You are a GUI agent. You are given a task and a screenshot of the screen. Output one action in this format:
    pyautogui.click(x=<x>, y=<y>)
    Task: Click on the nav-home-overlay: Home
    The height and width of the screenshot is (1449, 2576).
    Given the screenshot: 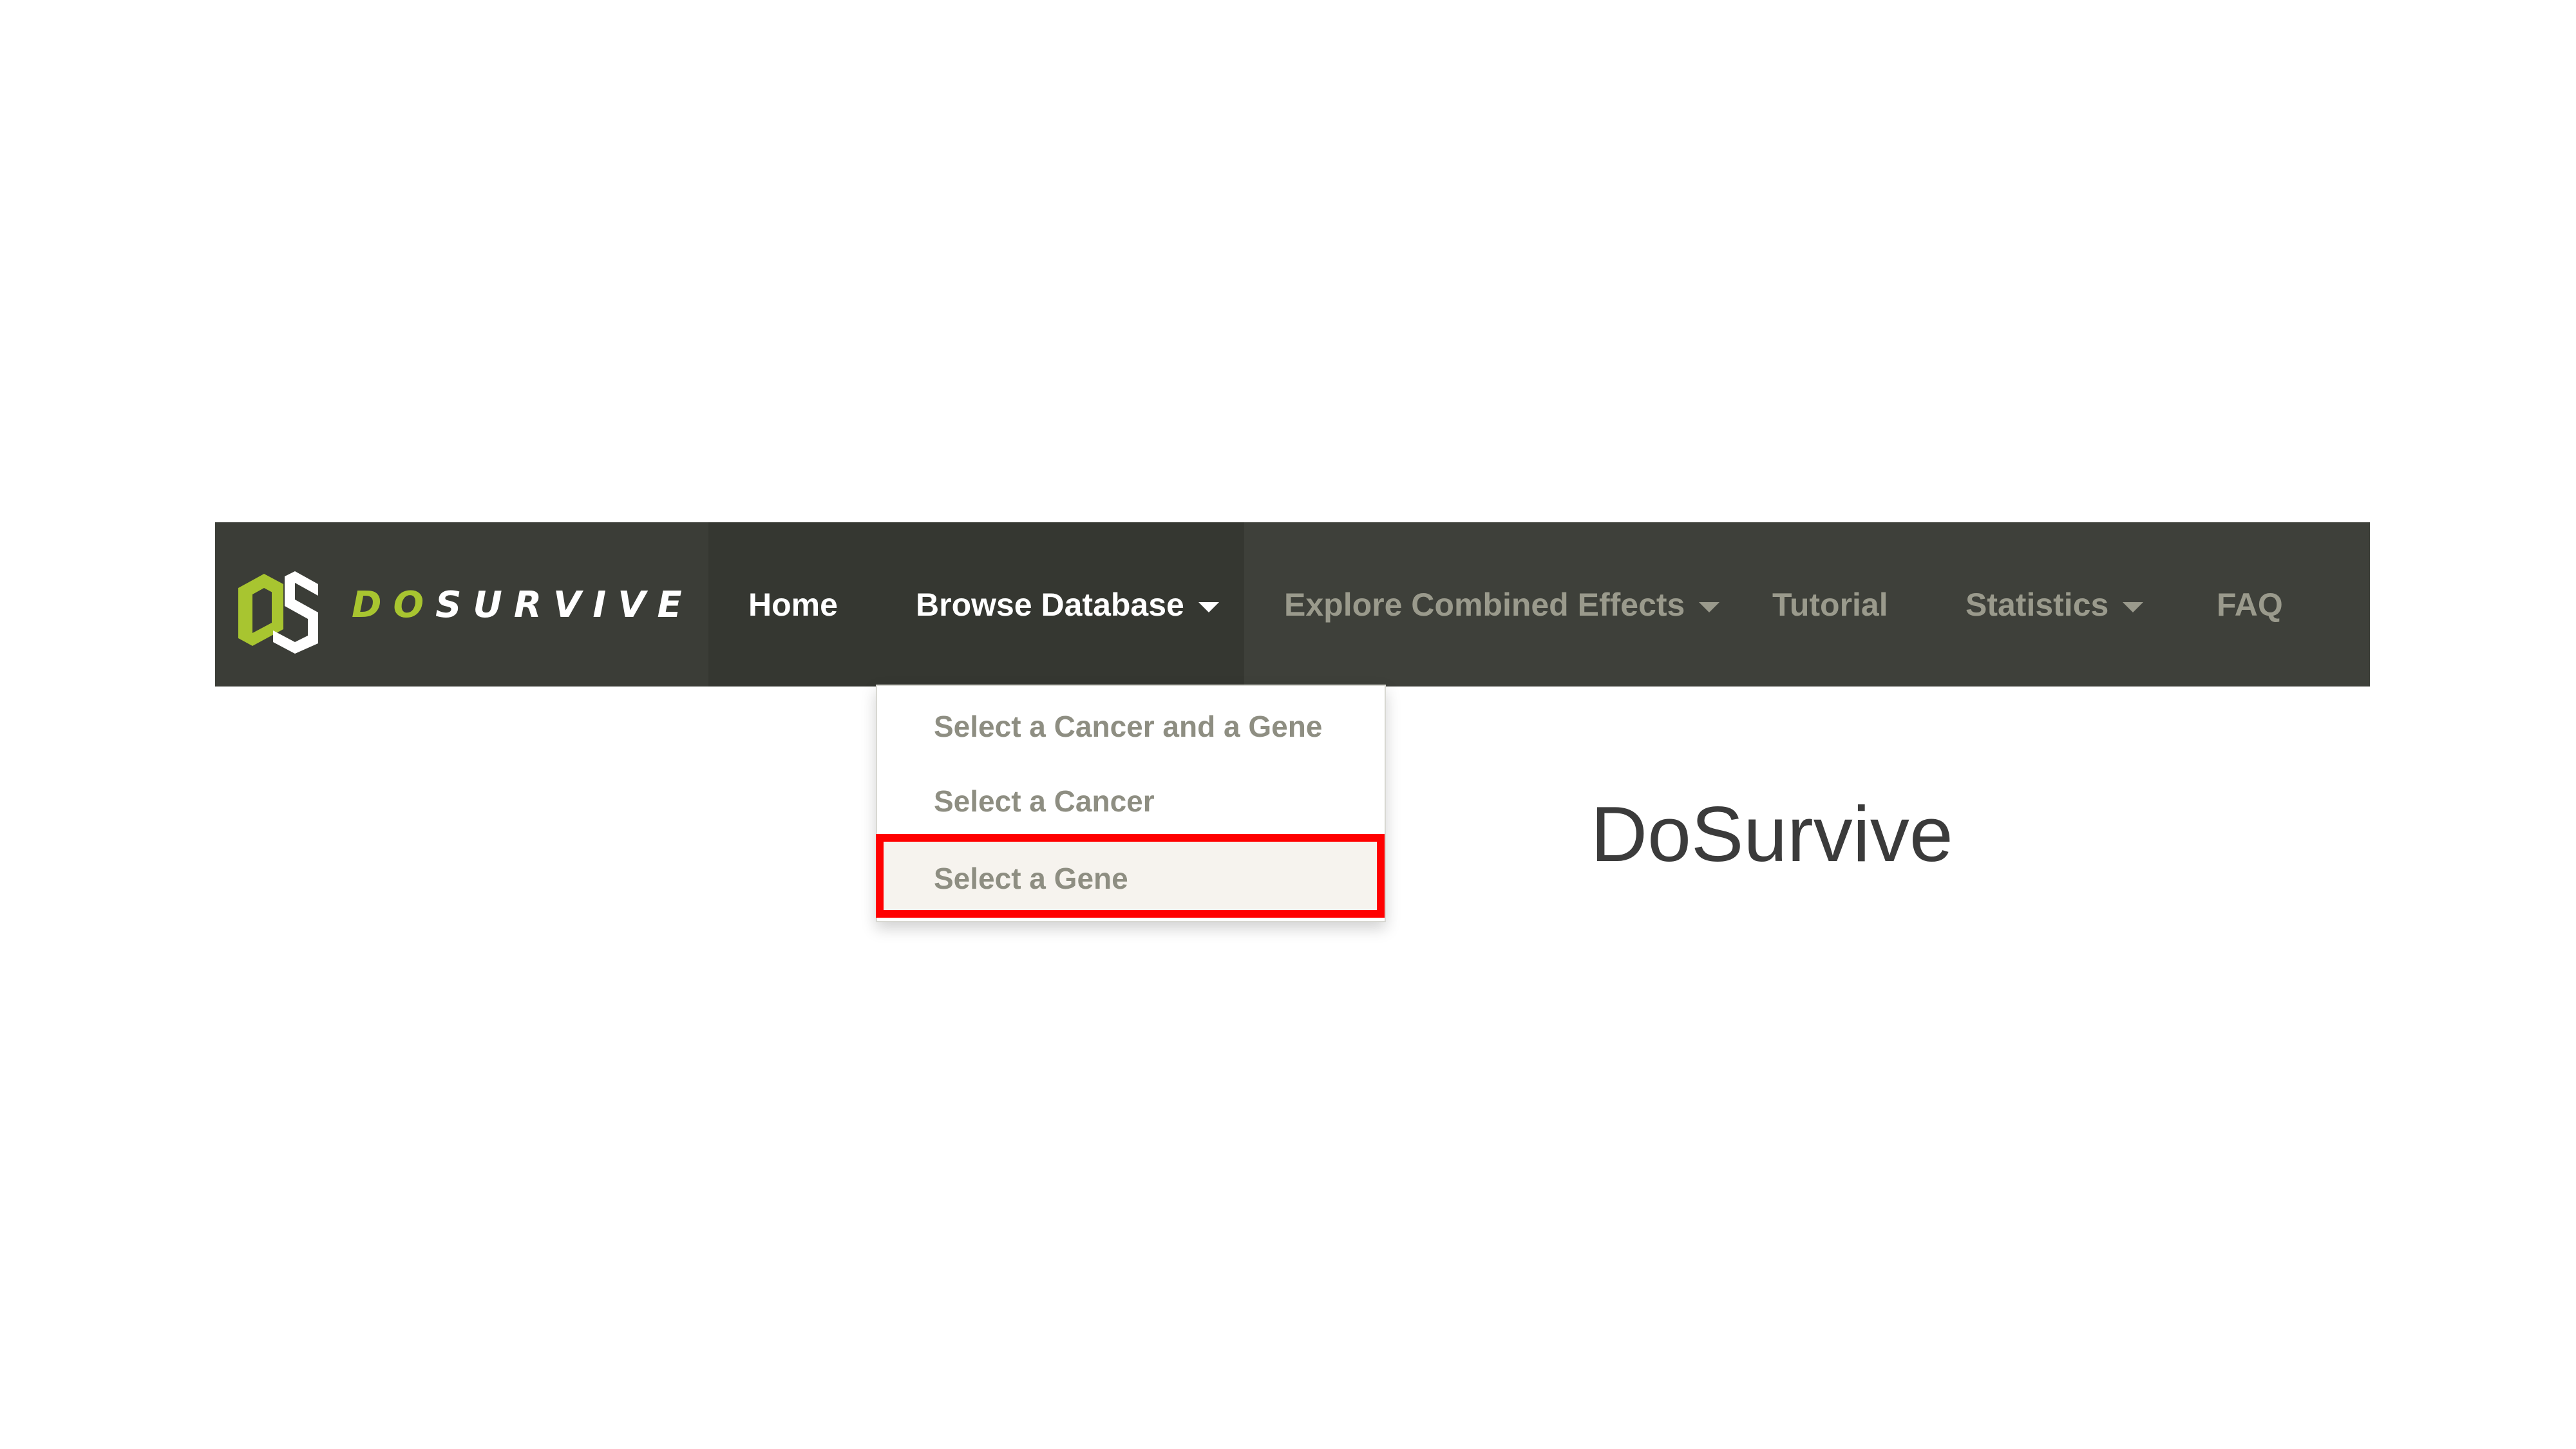 What is the action you would take?
    pyautogui.click(x=793, y=604)
    